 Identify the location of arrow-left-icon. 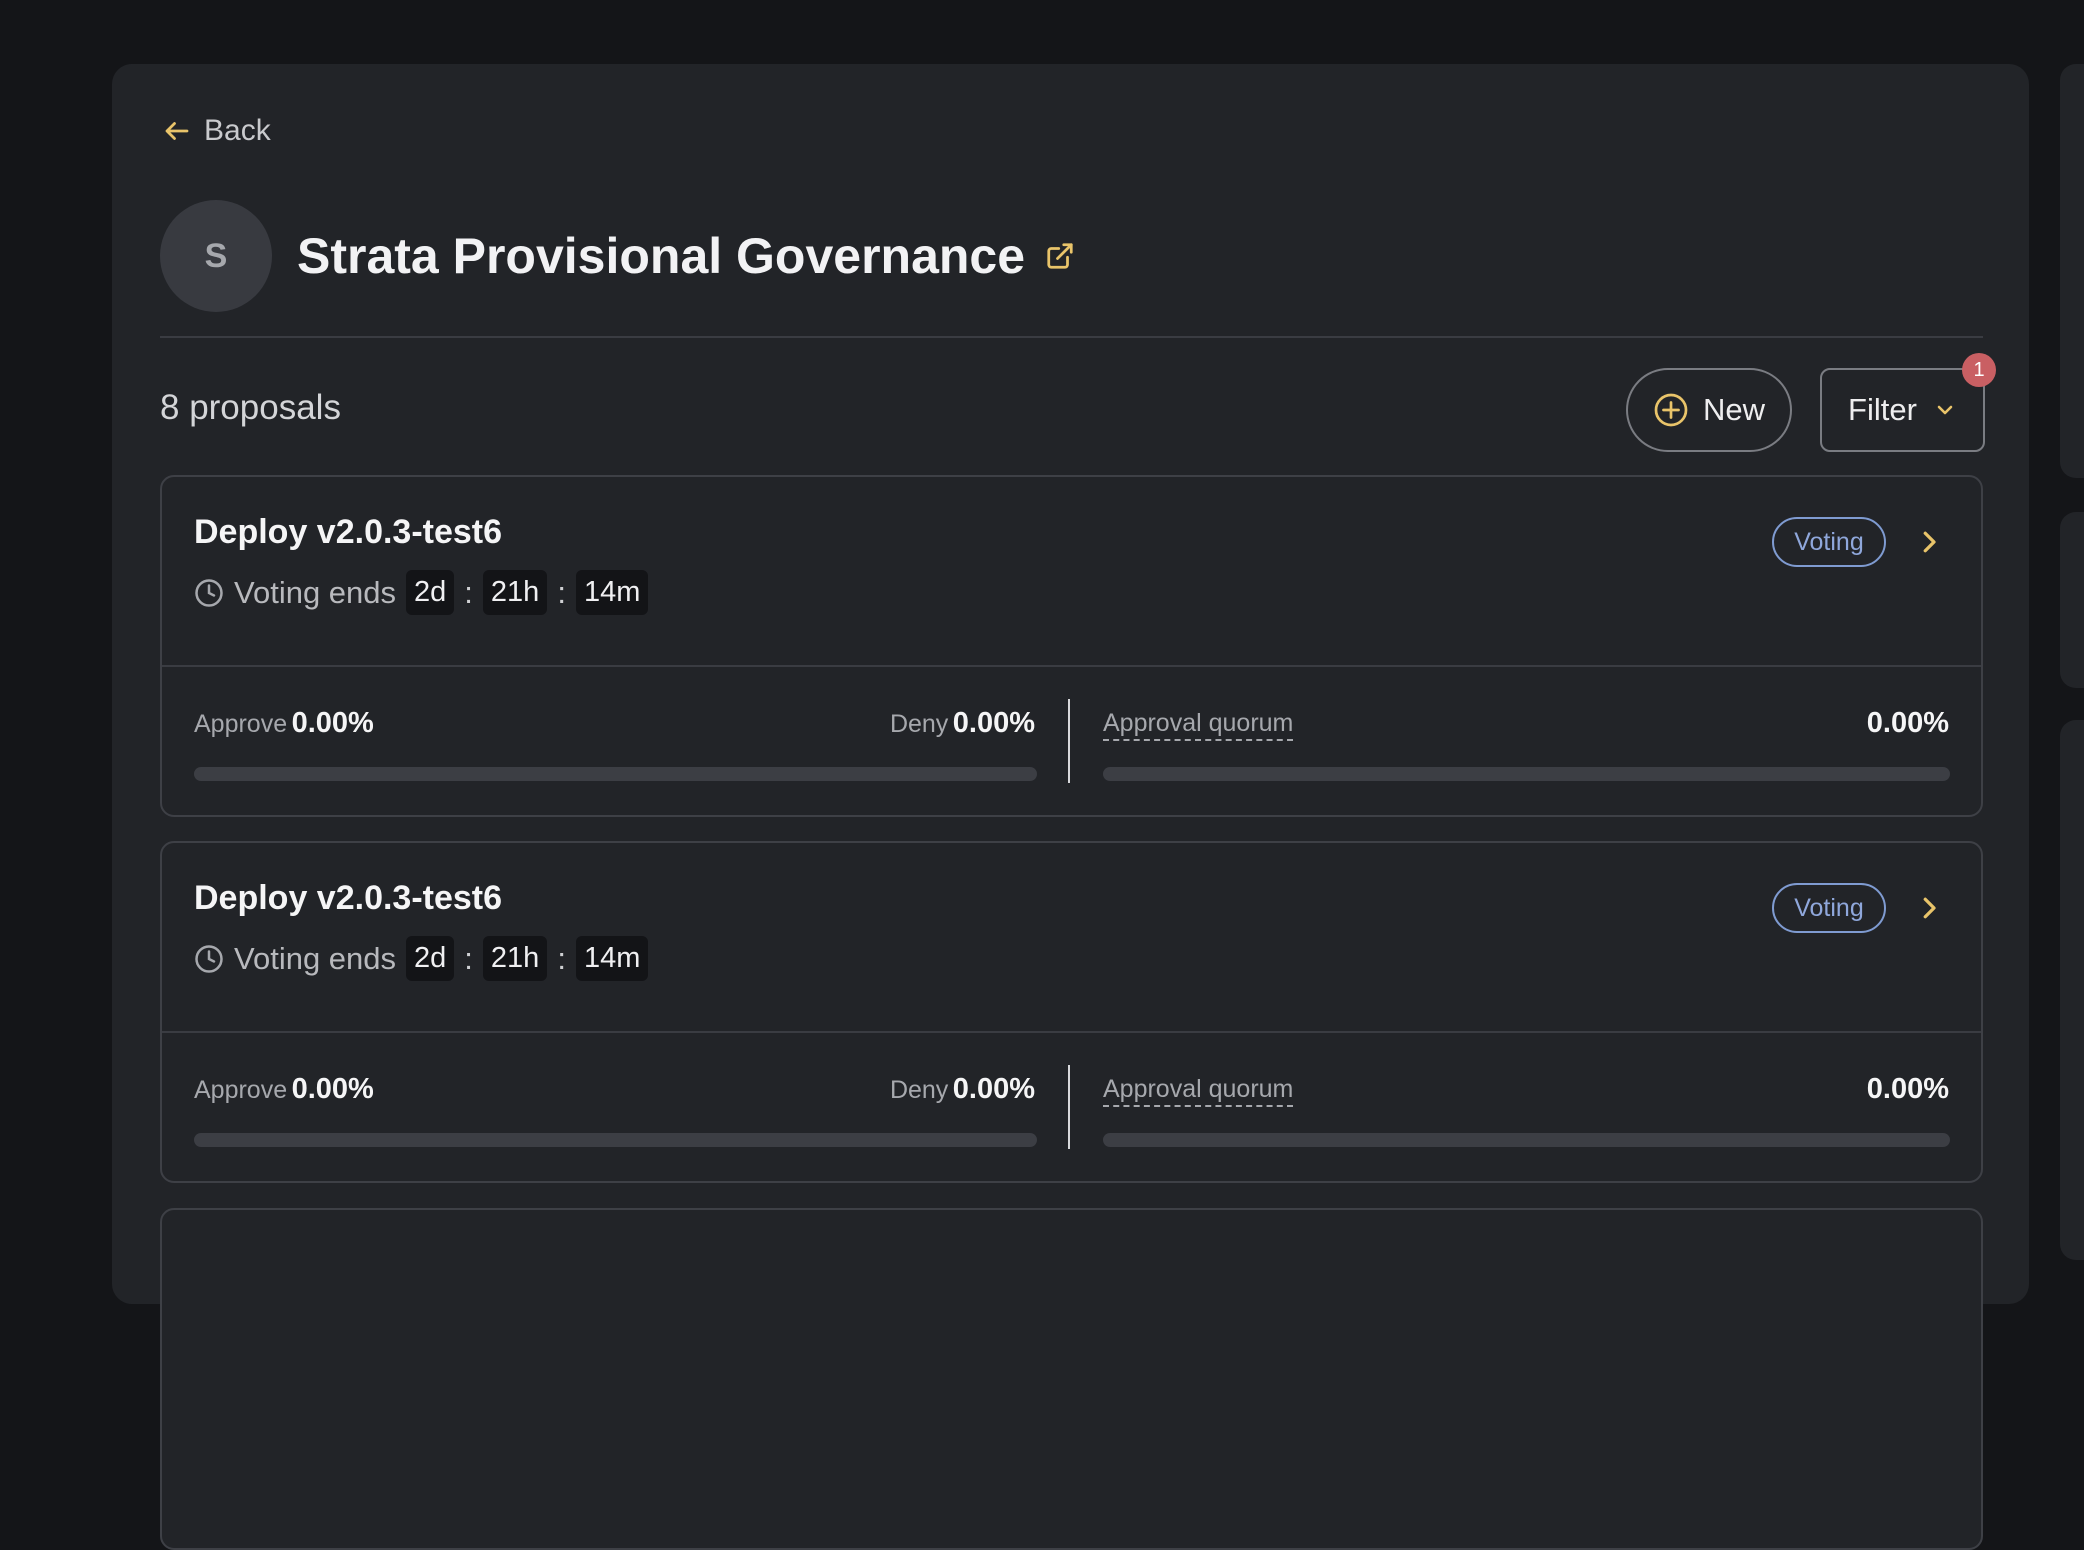
(177, 131).